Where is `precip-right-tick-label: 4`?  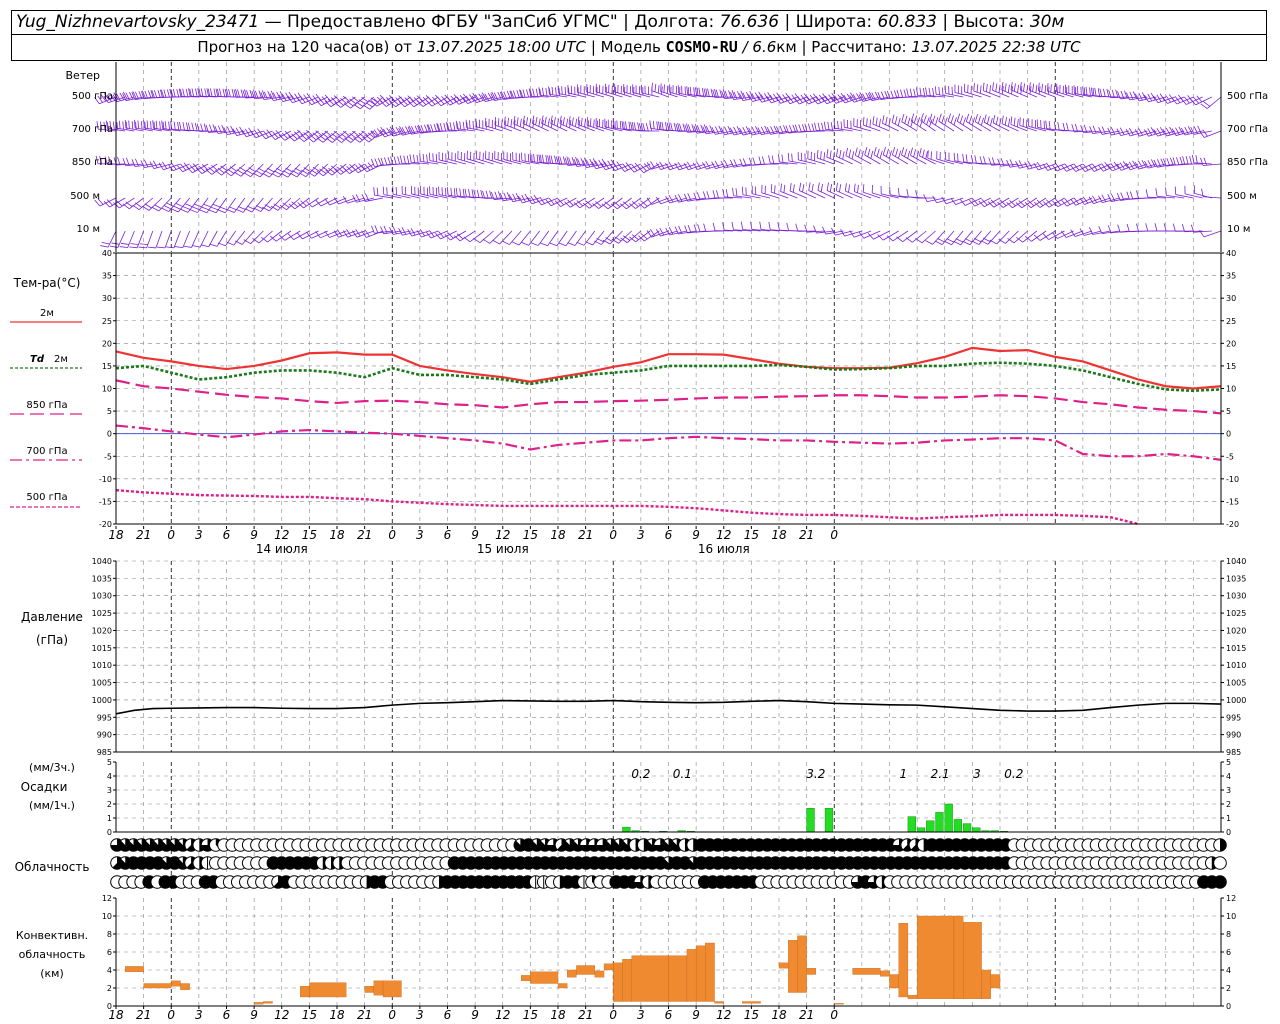 precip-right-tick-label: 4 is located at coordinates (1228, 776).